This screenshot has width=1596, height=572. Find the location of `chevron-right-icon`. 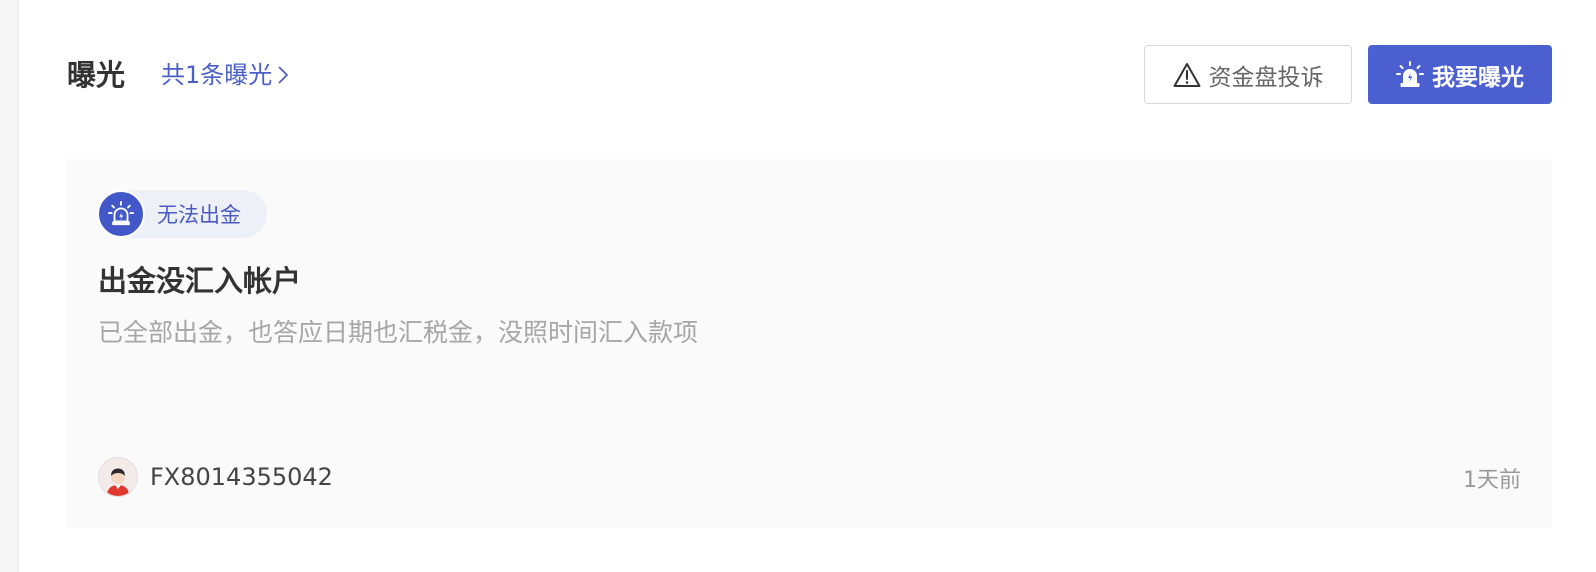

chevron-right-icon is located at coordinates (283, 75).